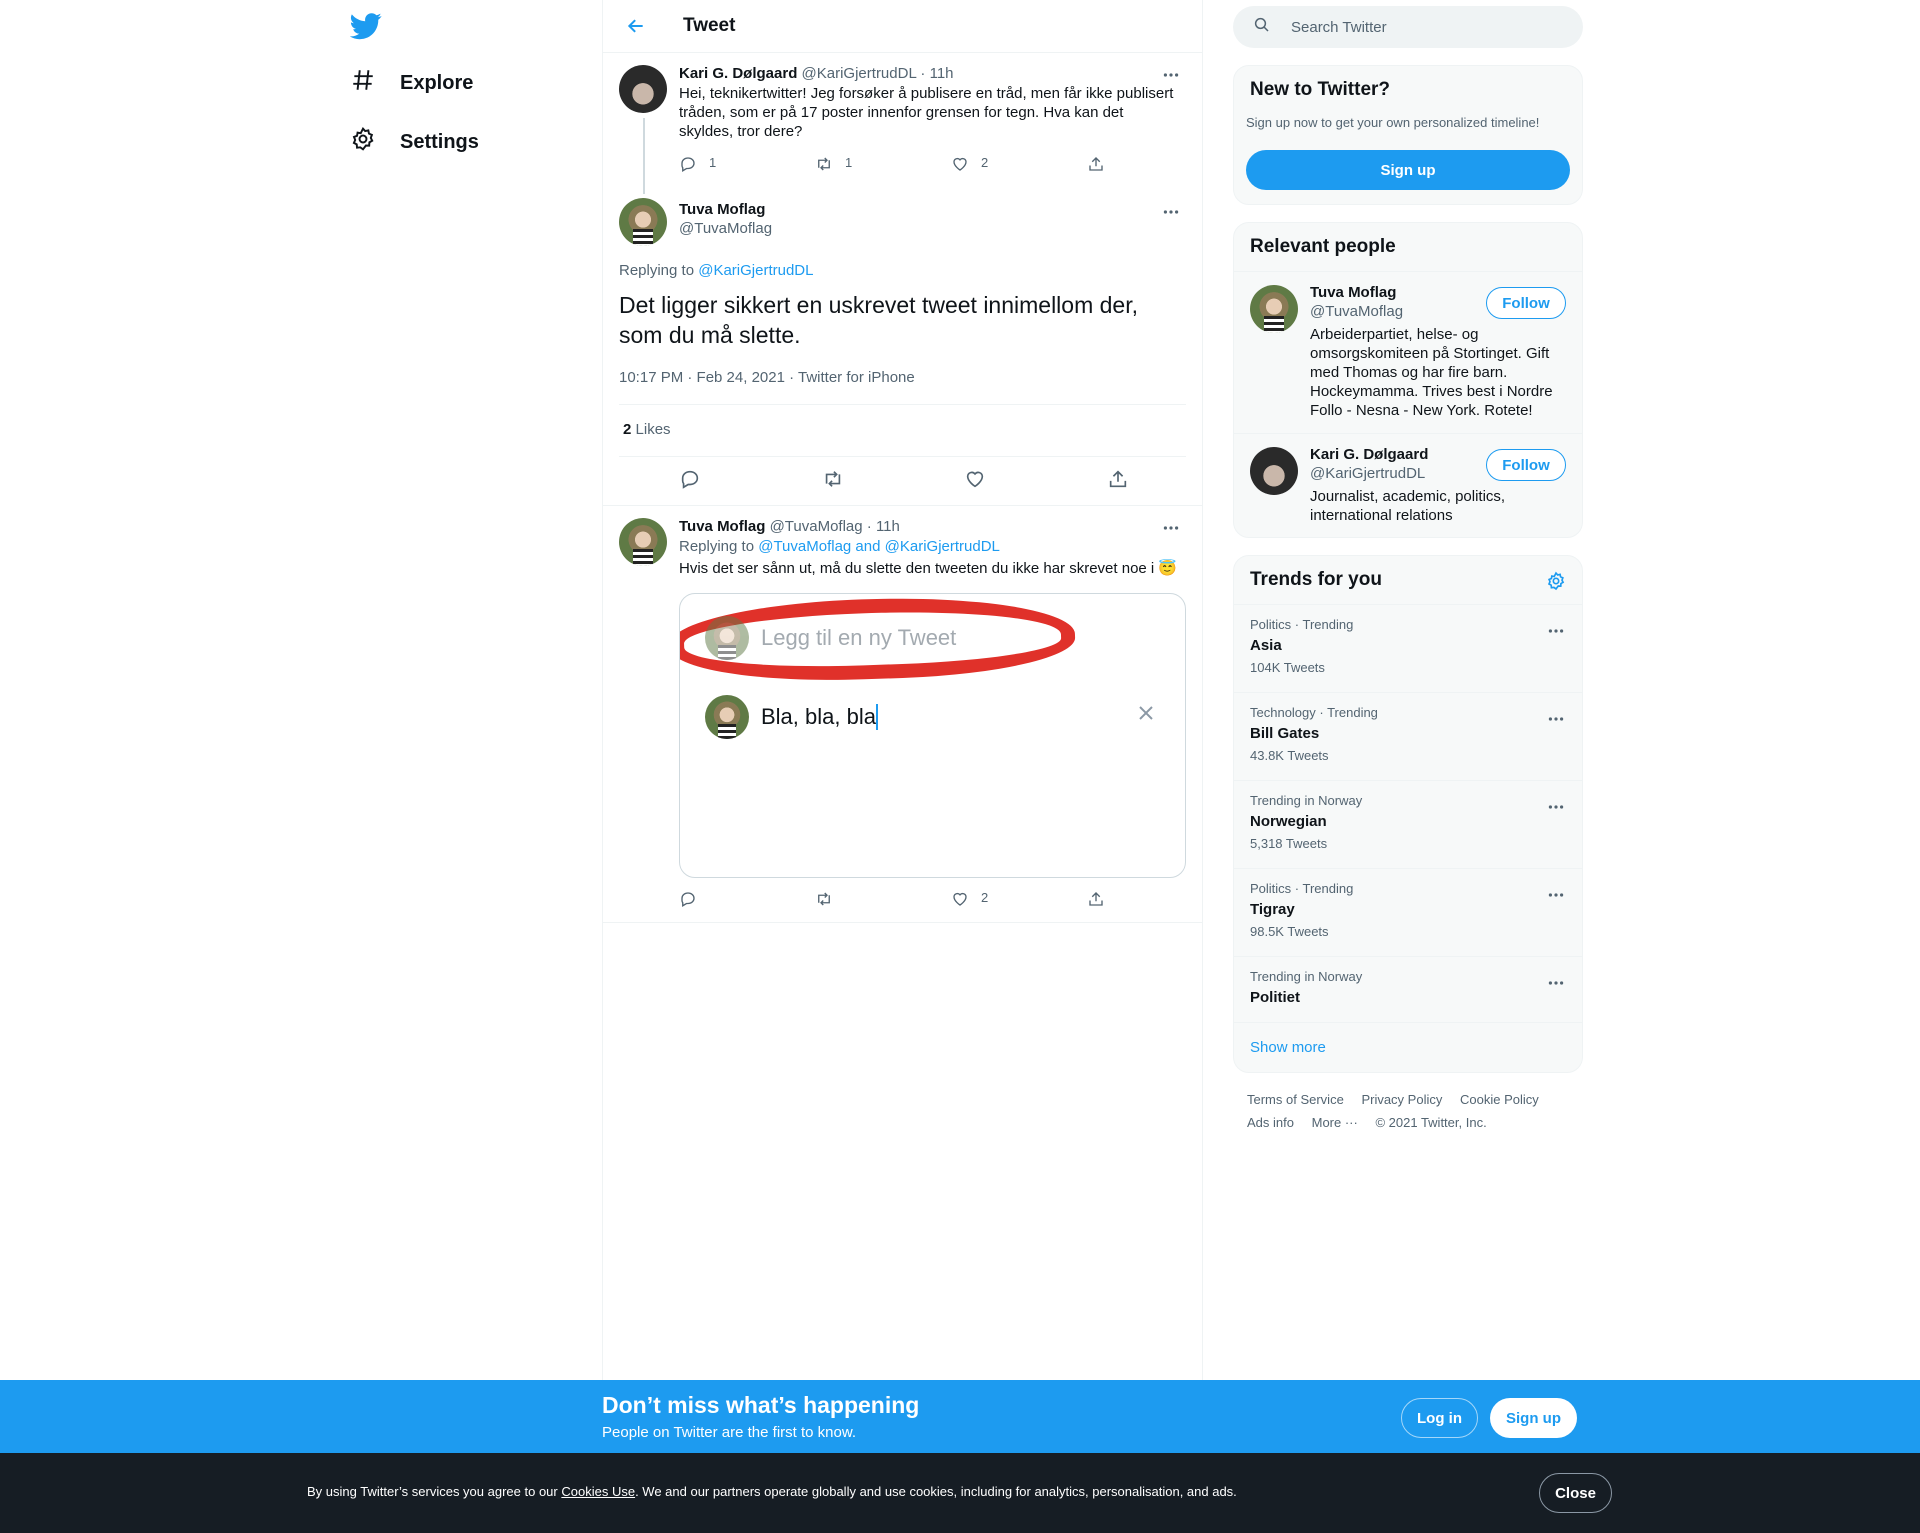 The width and height of the screenshot is (1920, 1533). What do you see at coordinates (1339, 27) in the screenshot?
I see `search-input: Search Twitter` at bounding box center [1339, 27].